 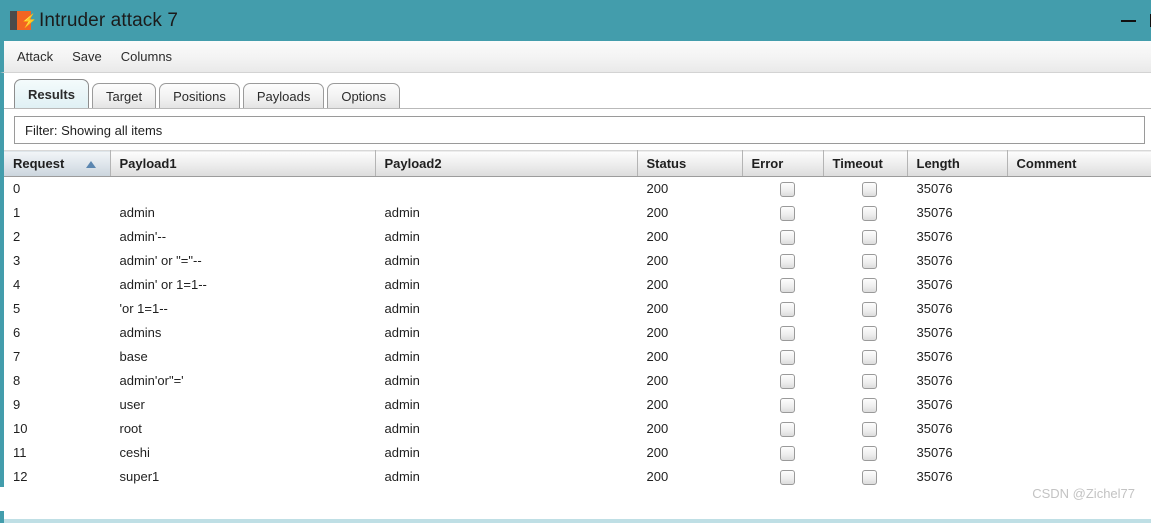 I want to click on menu-item-save: Save, so click(x=87, y=56).